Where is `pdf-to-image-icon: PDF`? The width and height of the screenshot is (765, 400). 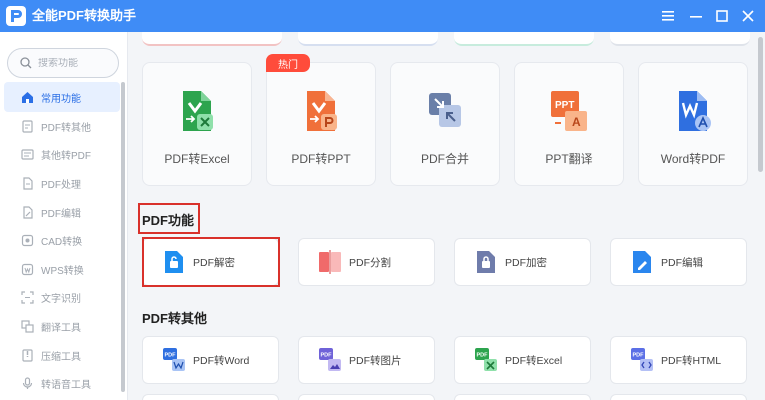 pdf-to-image-icon: PDF is located at coordinates (330, 360).